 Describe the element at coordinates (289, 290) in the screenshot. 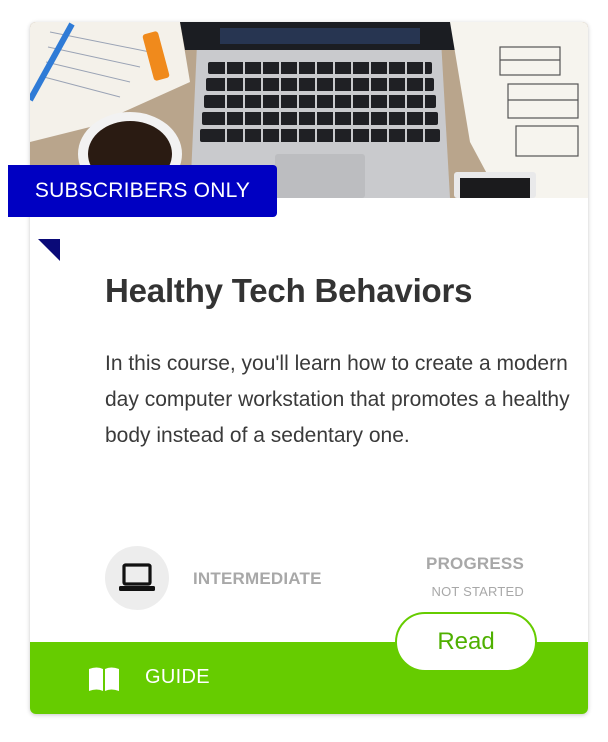

I see `course-title: Healthy Tech Behaviors` at that location.